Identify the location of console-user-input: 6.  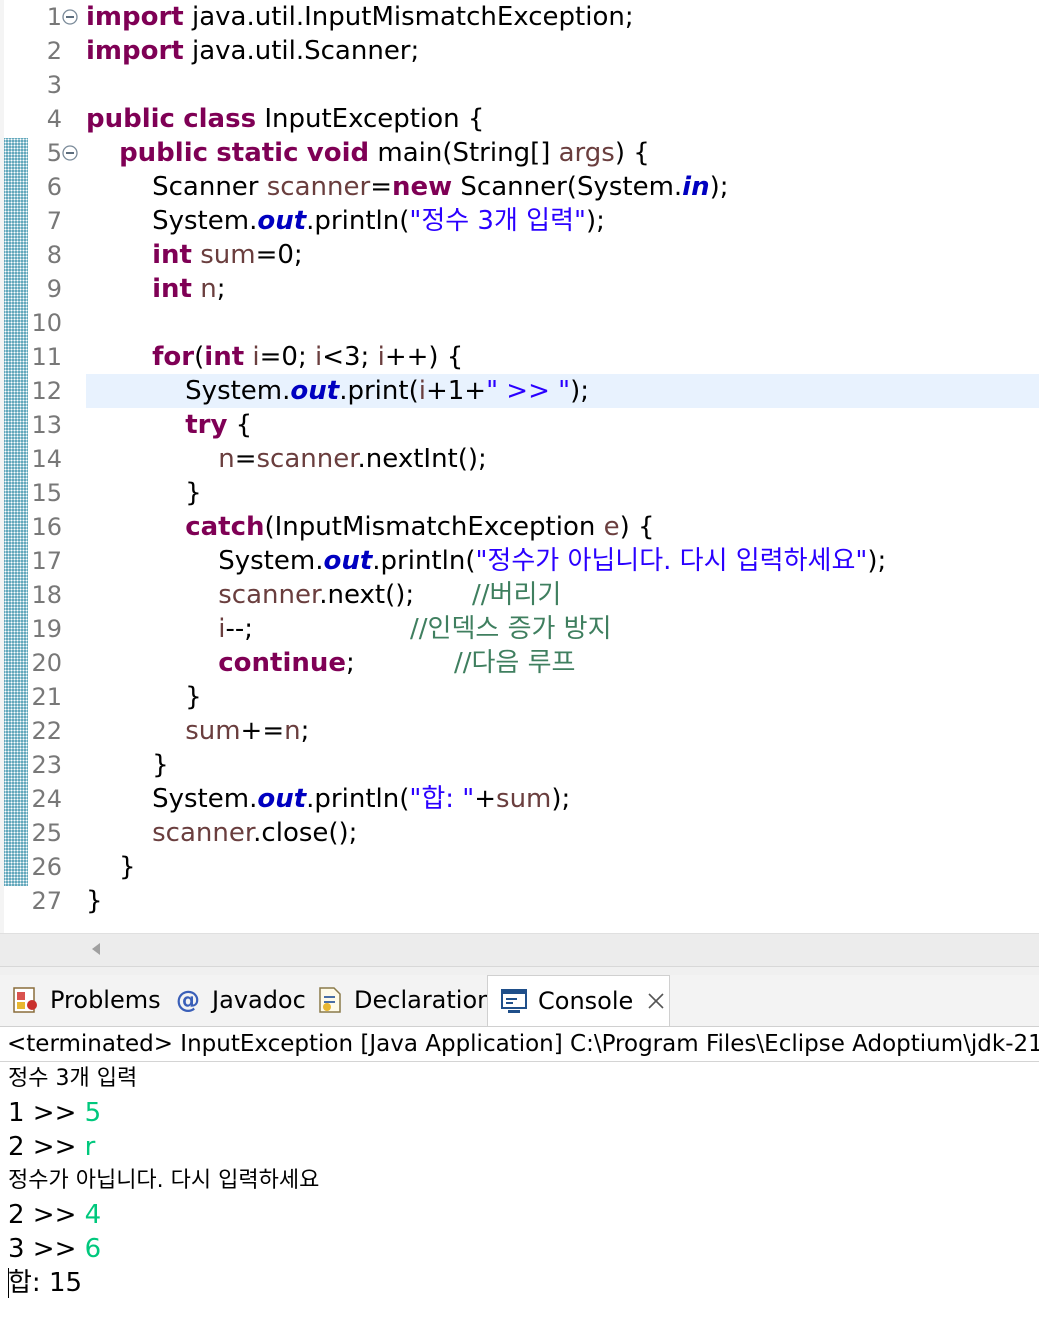
(93, 1249).